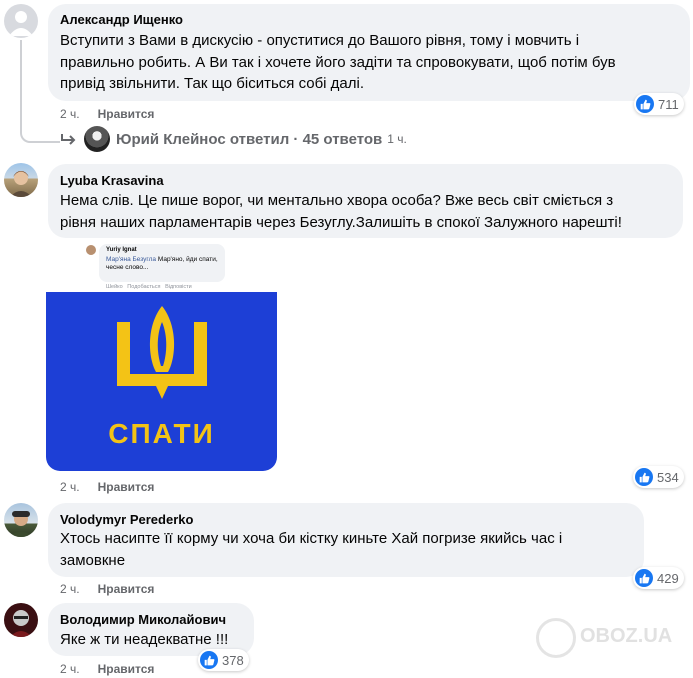 Image resolution: width=693 pixels, height=678 pixels. I want to click on reply-avatar, so click(97, 139).